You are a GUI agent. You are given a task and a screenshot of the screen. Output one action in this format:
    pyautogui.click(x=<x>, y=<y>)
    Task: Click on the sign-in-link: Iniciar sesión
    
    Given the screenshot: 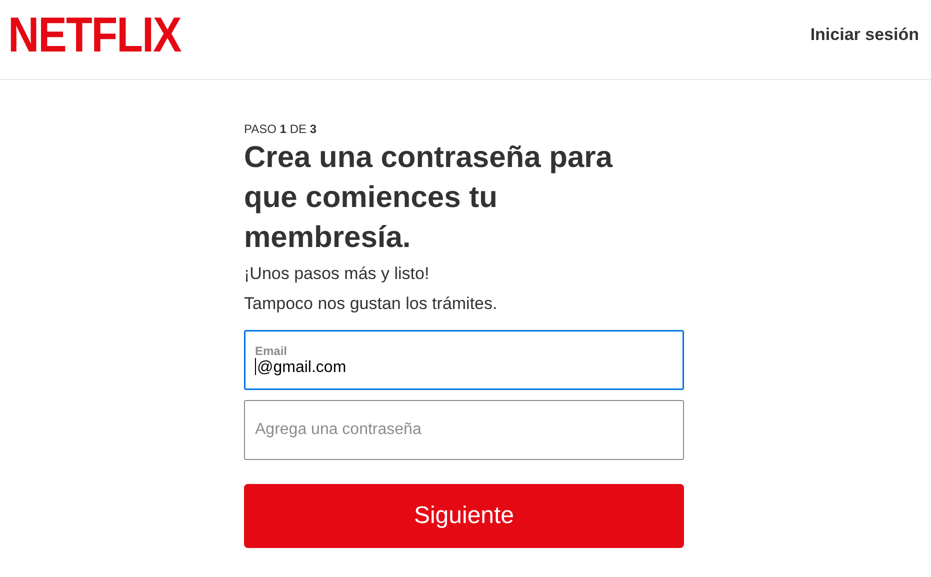 What is the action you would take?
    pyautogui.click(x=864, y=34)
    